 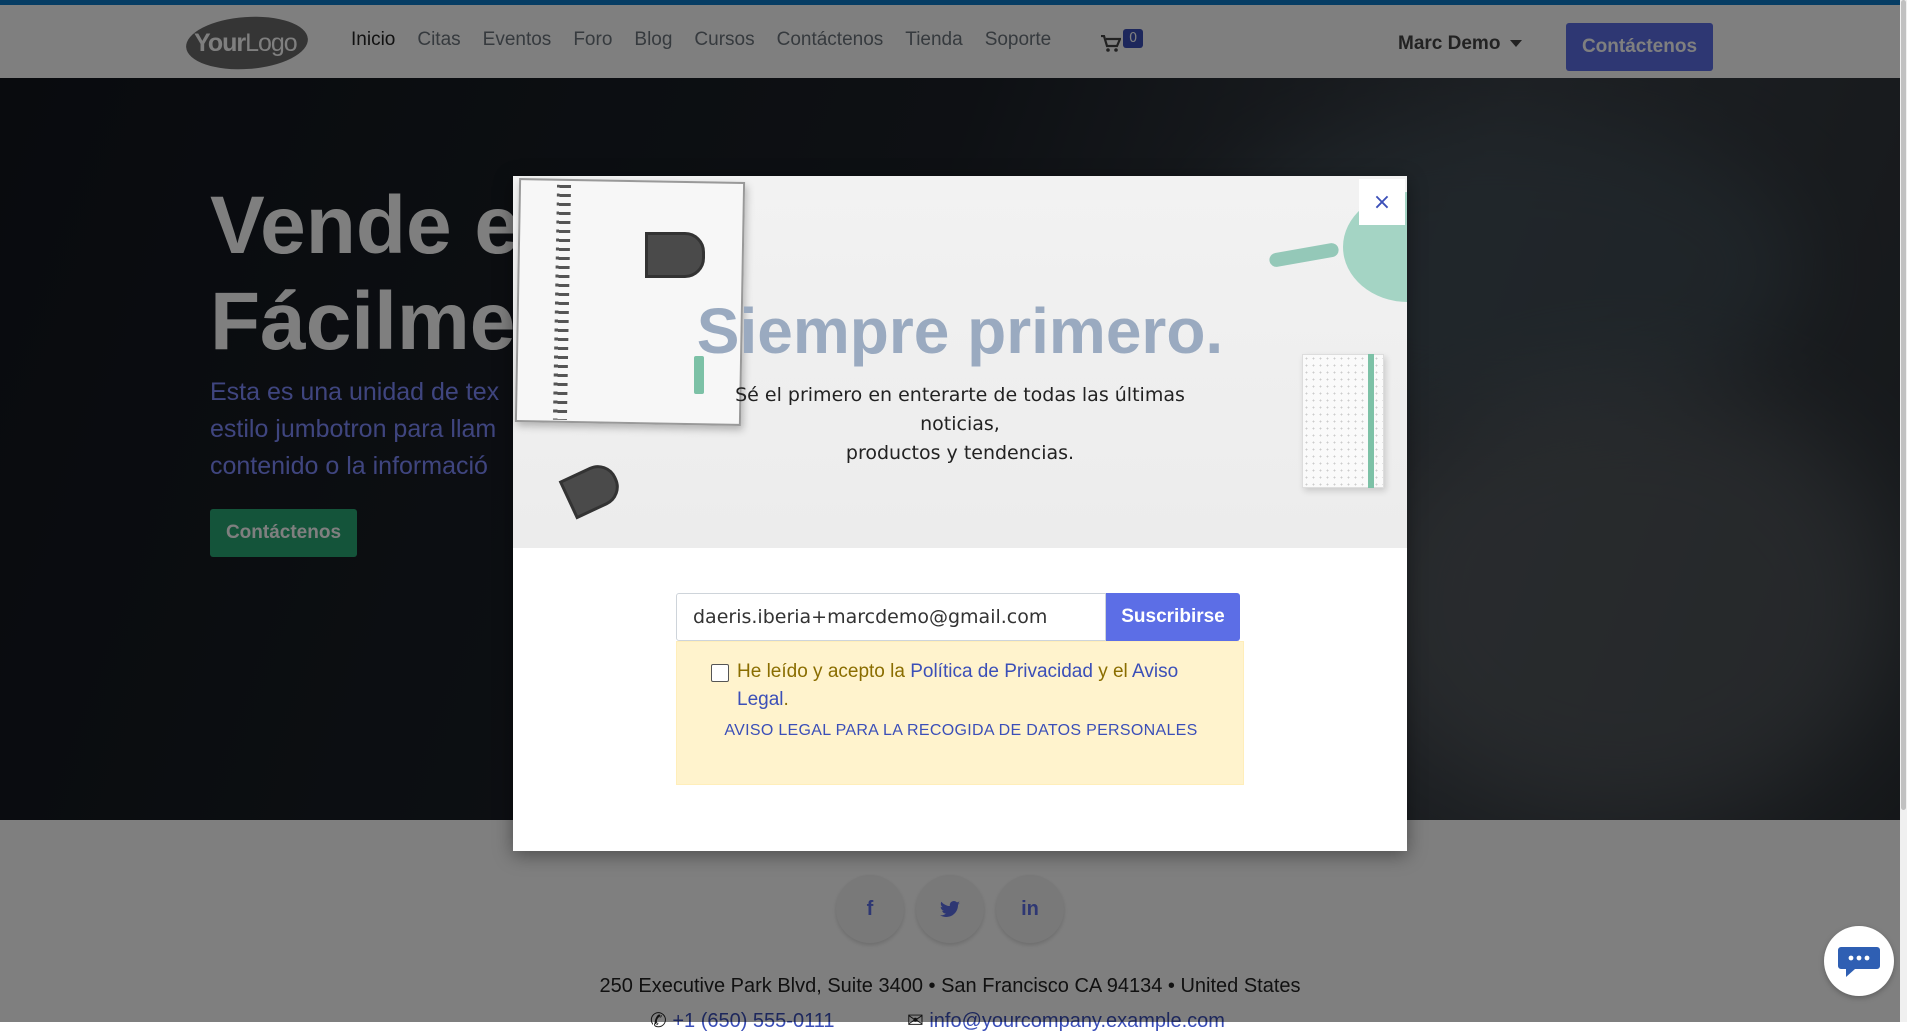 I want to click on privacy-policy-link: Política de Privacidad, so click(x=1001, y=671).